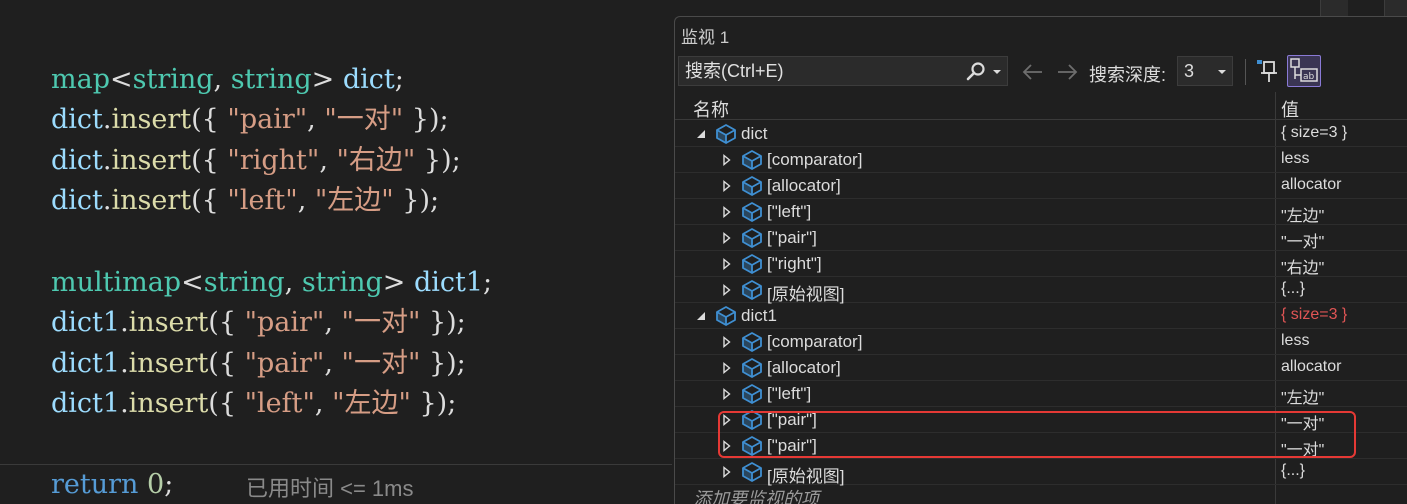  Describe the element at coordinates (1189, 71) in the screenshot. I see `search-depth-value: 3` at that location.